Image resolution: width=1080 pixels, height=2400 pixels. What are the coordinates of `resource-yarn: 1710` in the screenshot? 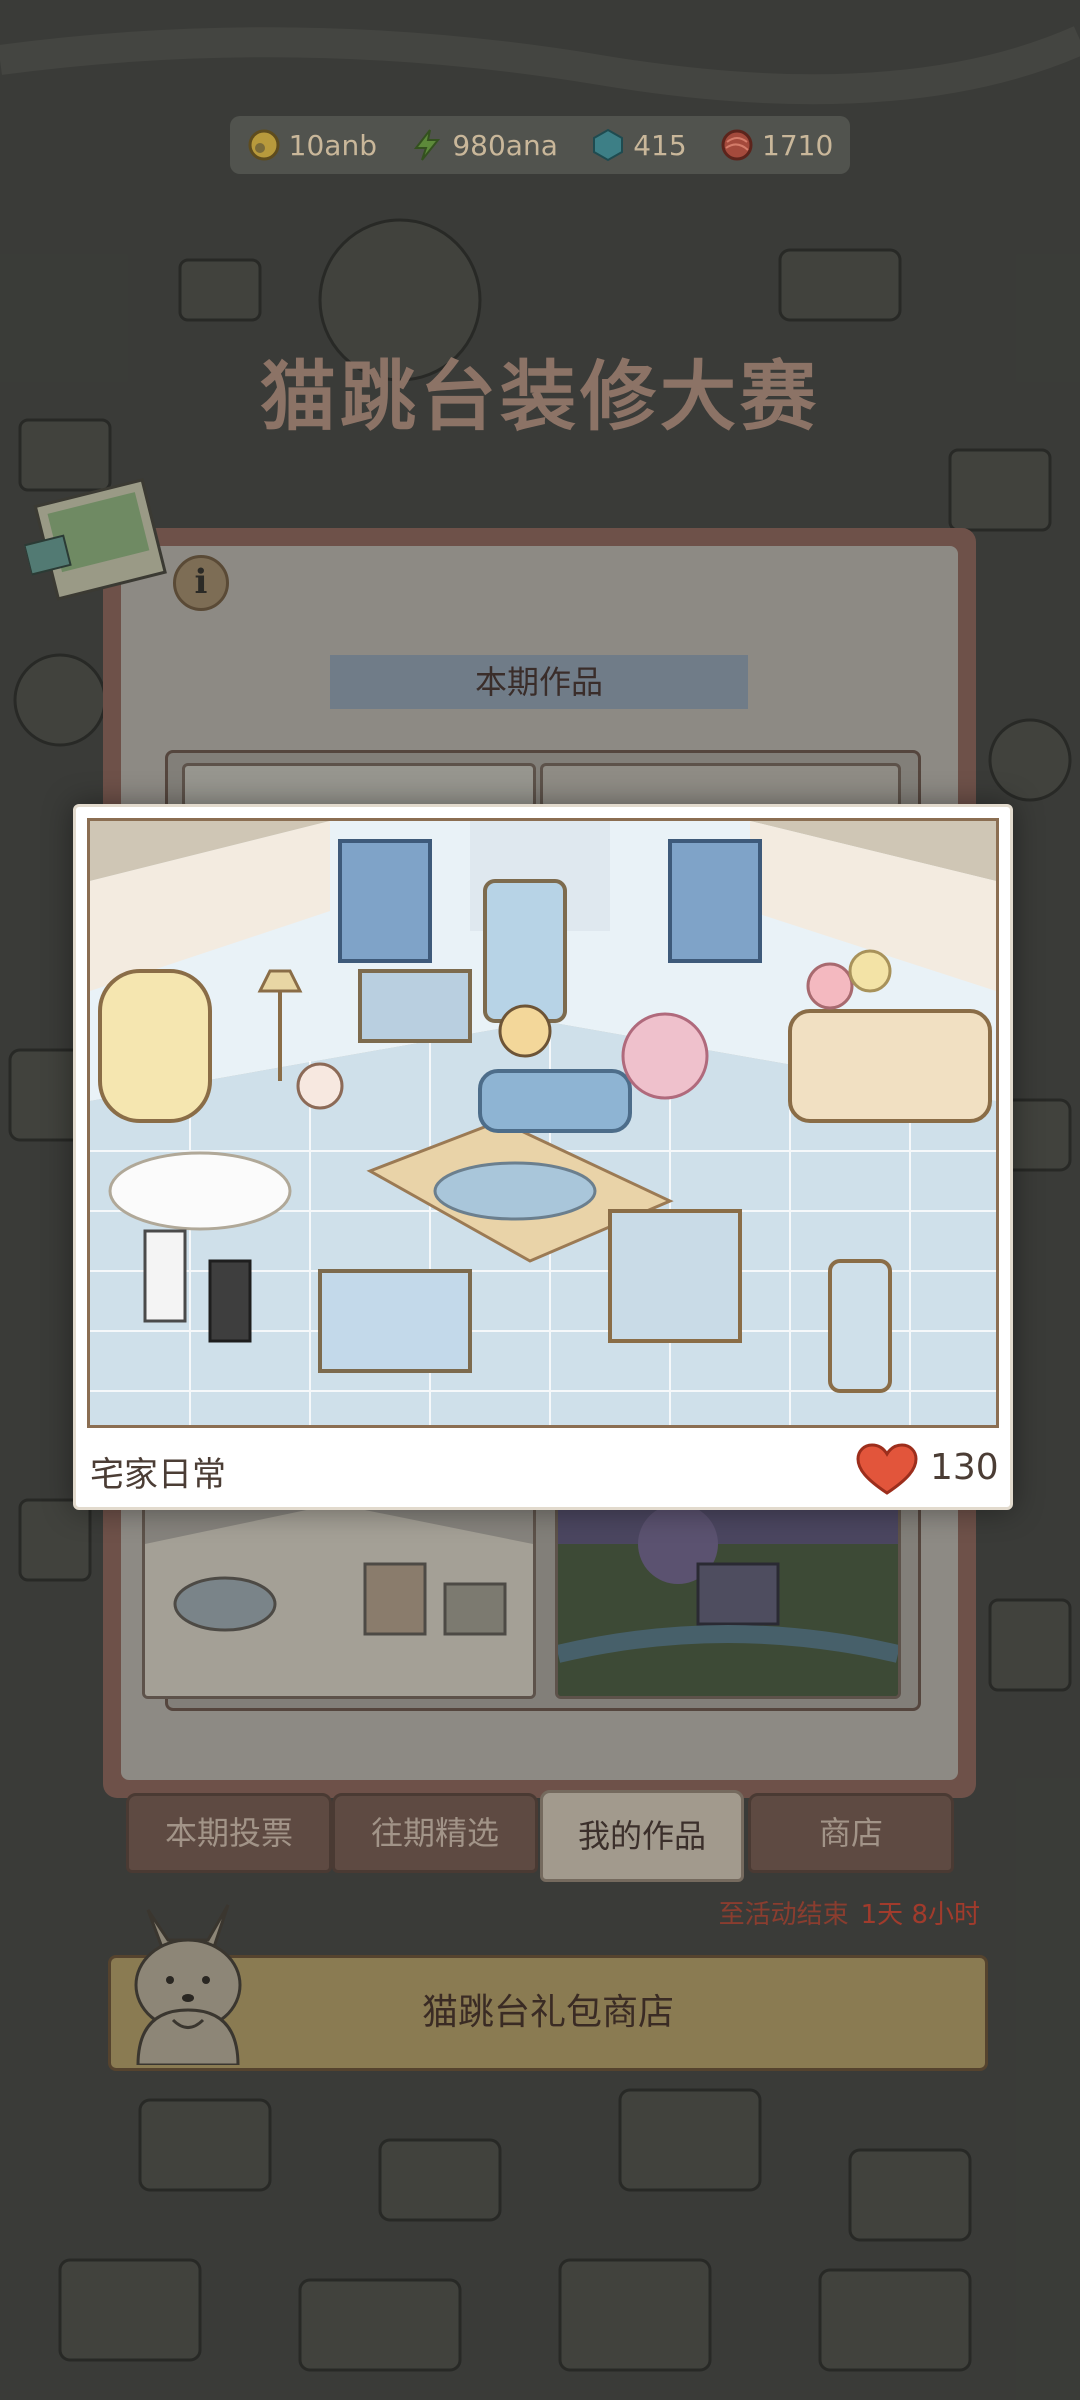 It's located at (776, 145).